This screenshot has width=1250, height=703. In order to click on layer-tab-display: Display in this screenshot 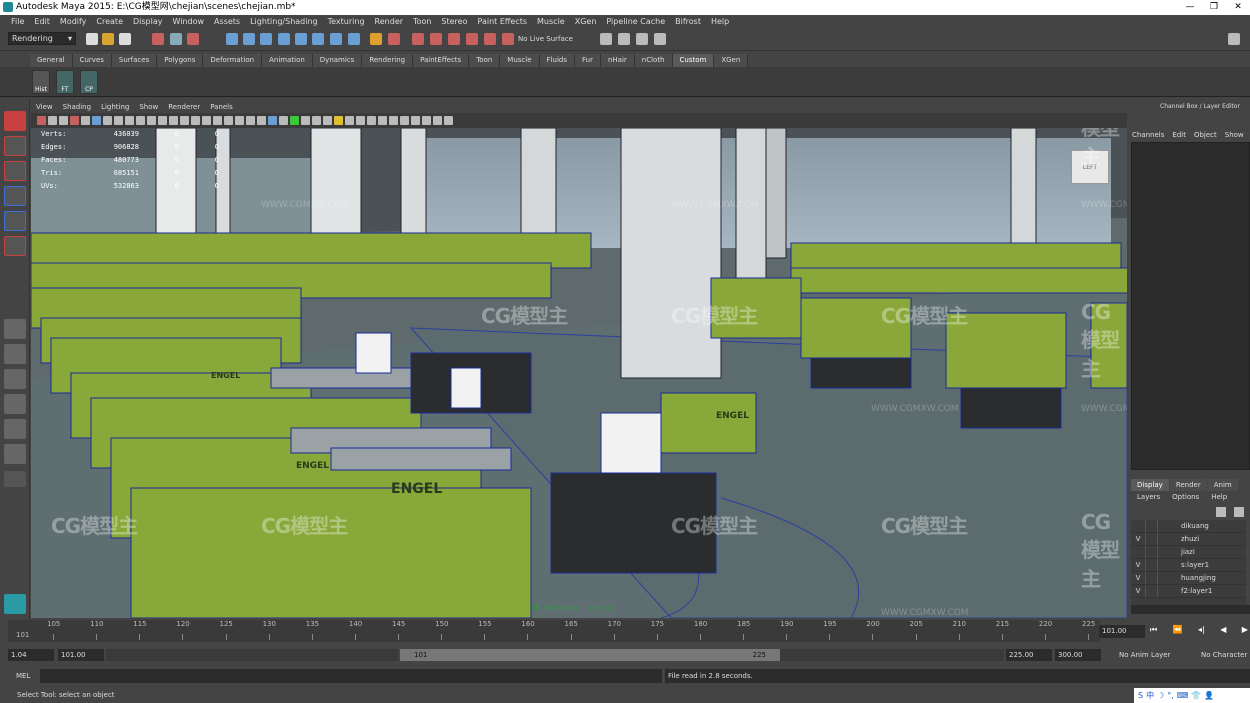, I will do `click(1150, 485)`.